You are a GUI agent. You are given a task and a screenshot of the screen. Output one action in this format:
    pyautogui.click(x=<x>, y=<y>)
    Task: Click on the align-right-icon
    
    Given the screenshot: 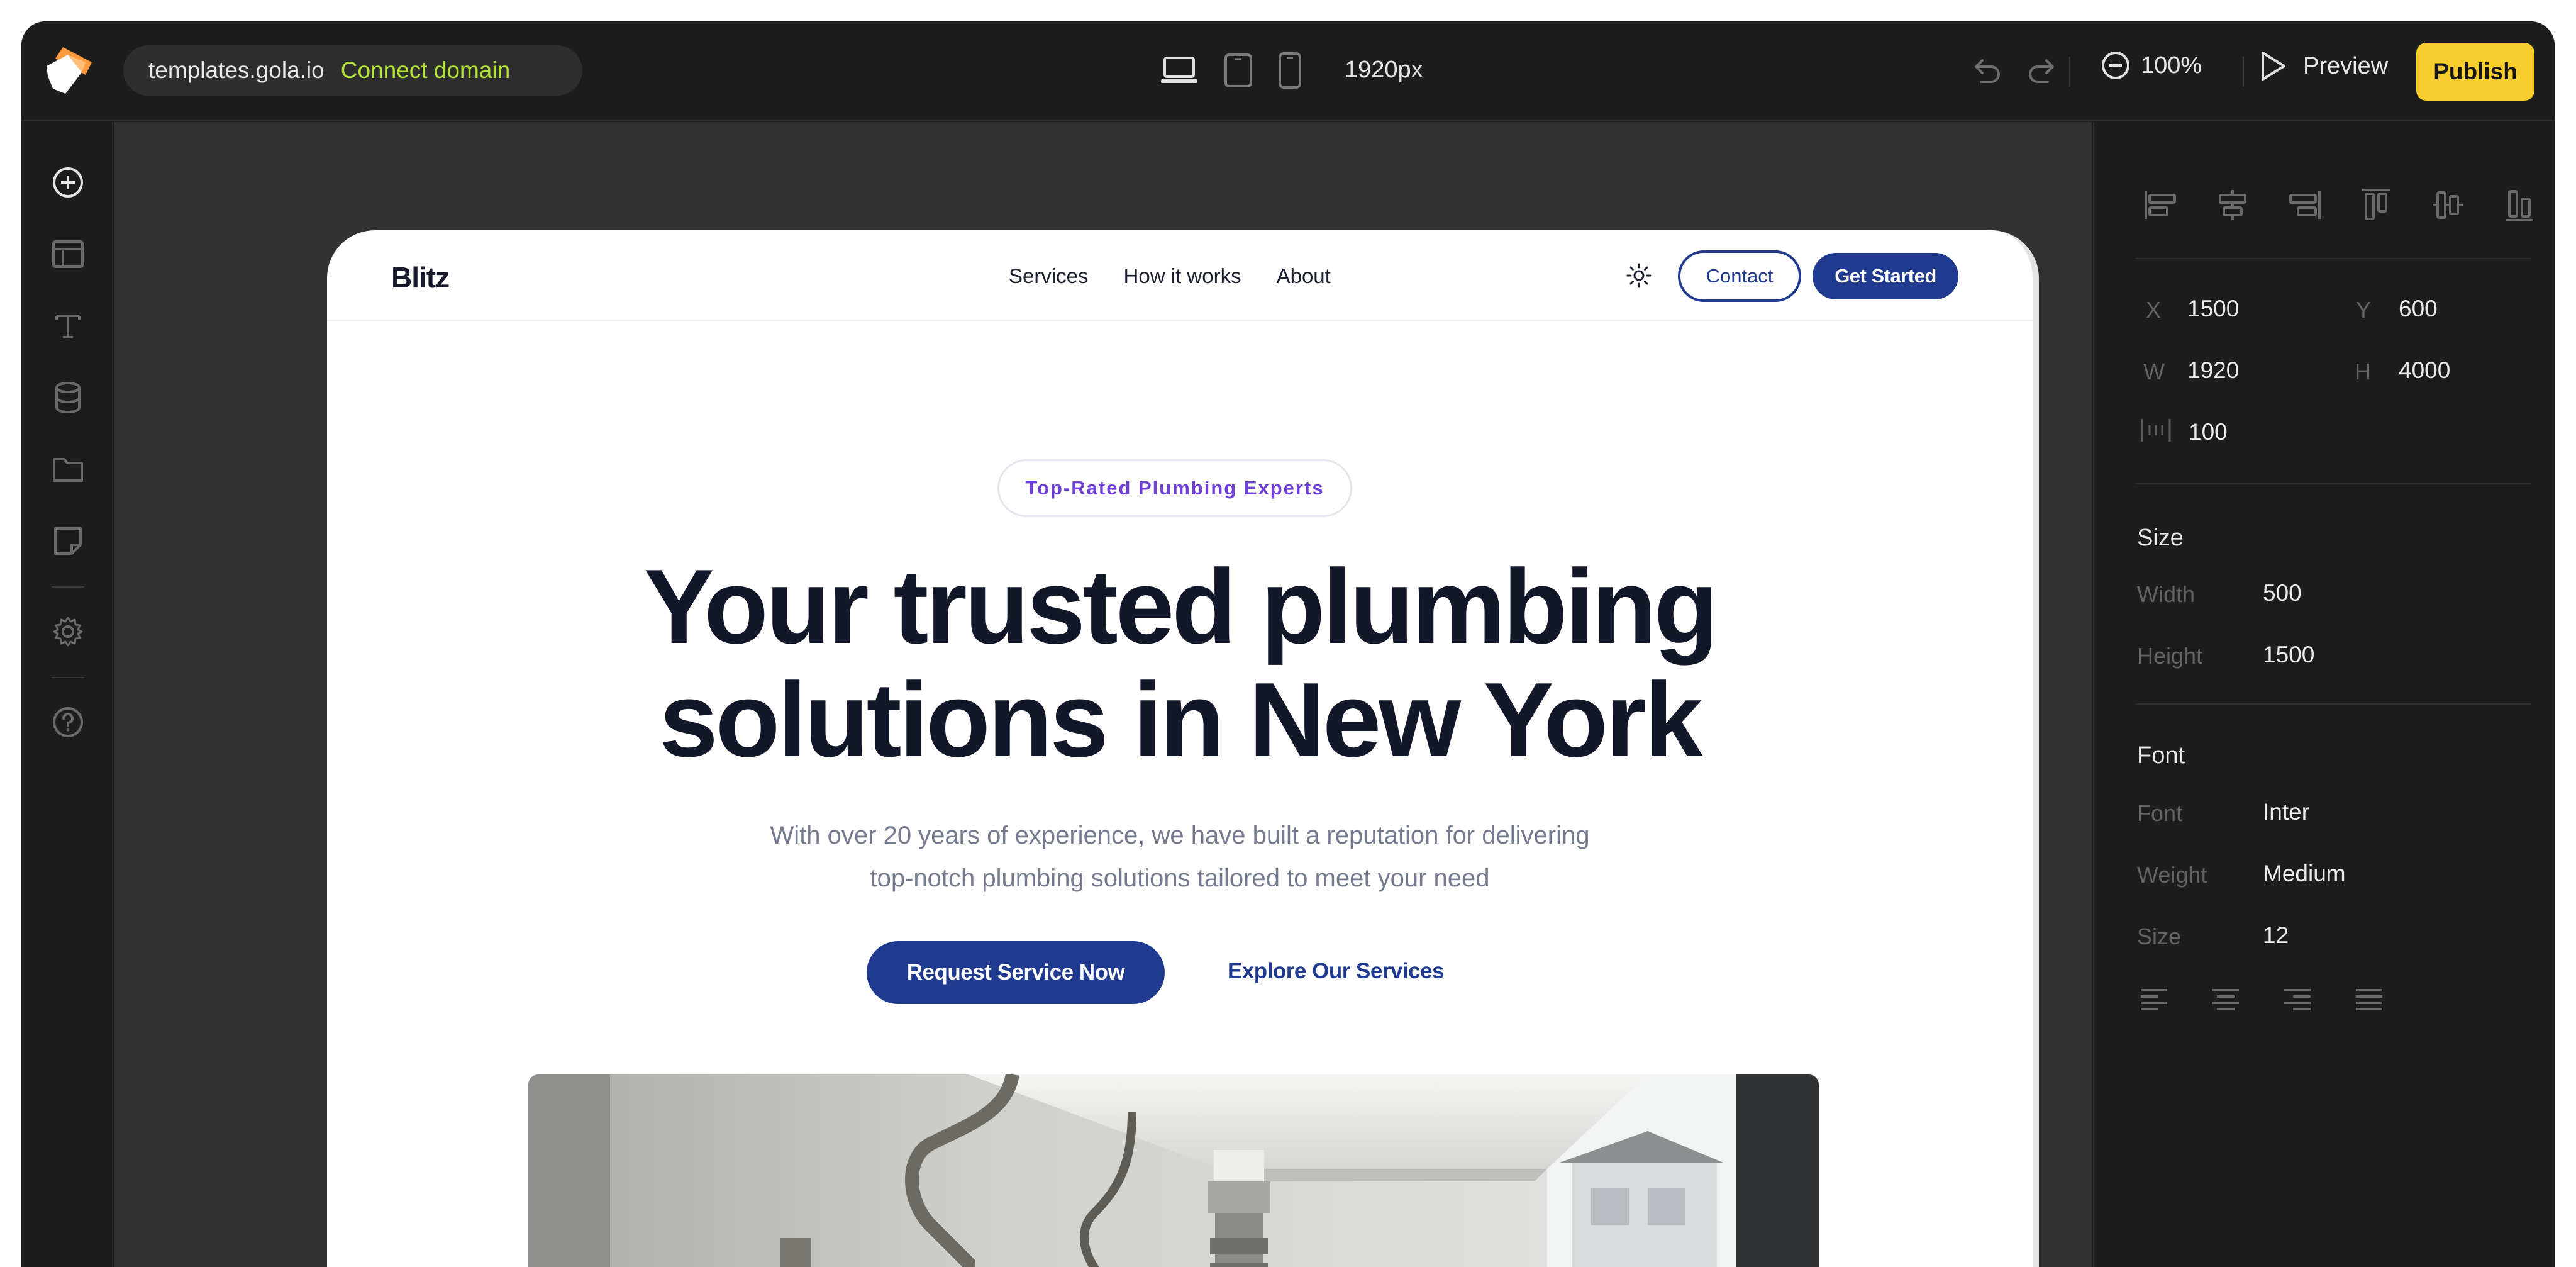 What is the action you would take?
    pyautogui.click(x=2304, y=205)
    